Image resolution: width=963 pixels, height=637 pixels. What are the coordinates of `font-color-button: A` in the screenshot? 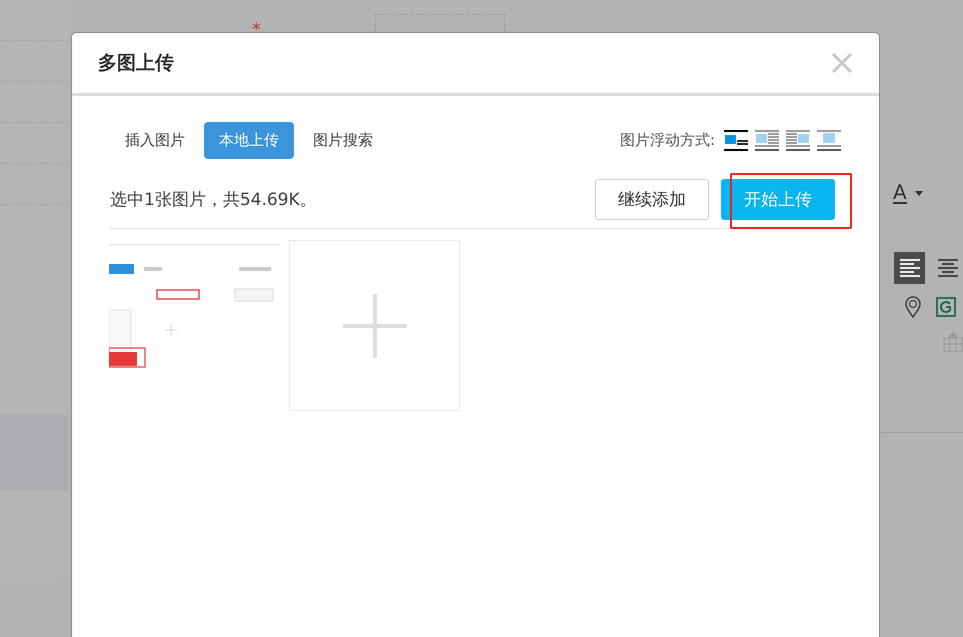 It's located at (900, 193).